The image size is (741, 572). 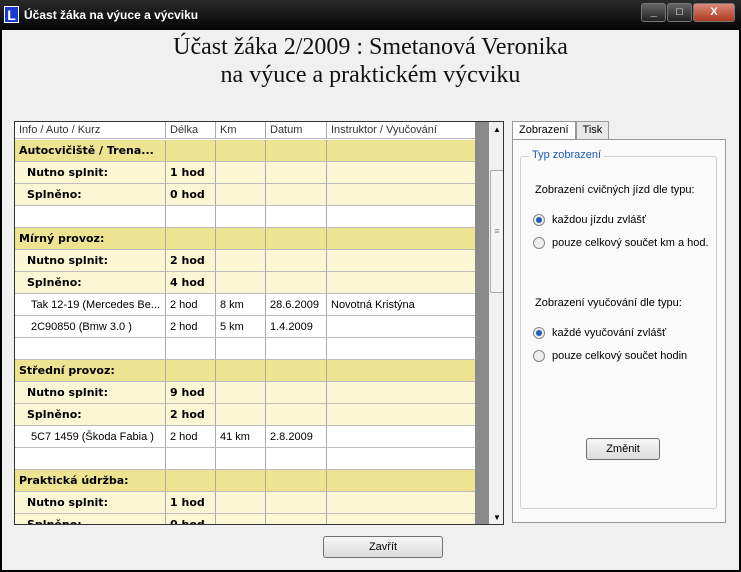 What do you see at coordinates (370, 47) in the screenshot?
I see `page-title: Účast žáka 2/2009 : Smetanová Veronika` at bounding box center [370, 47].